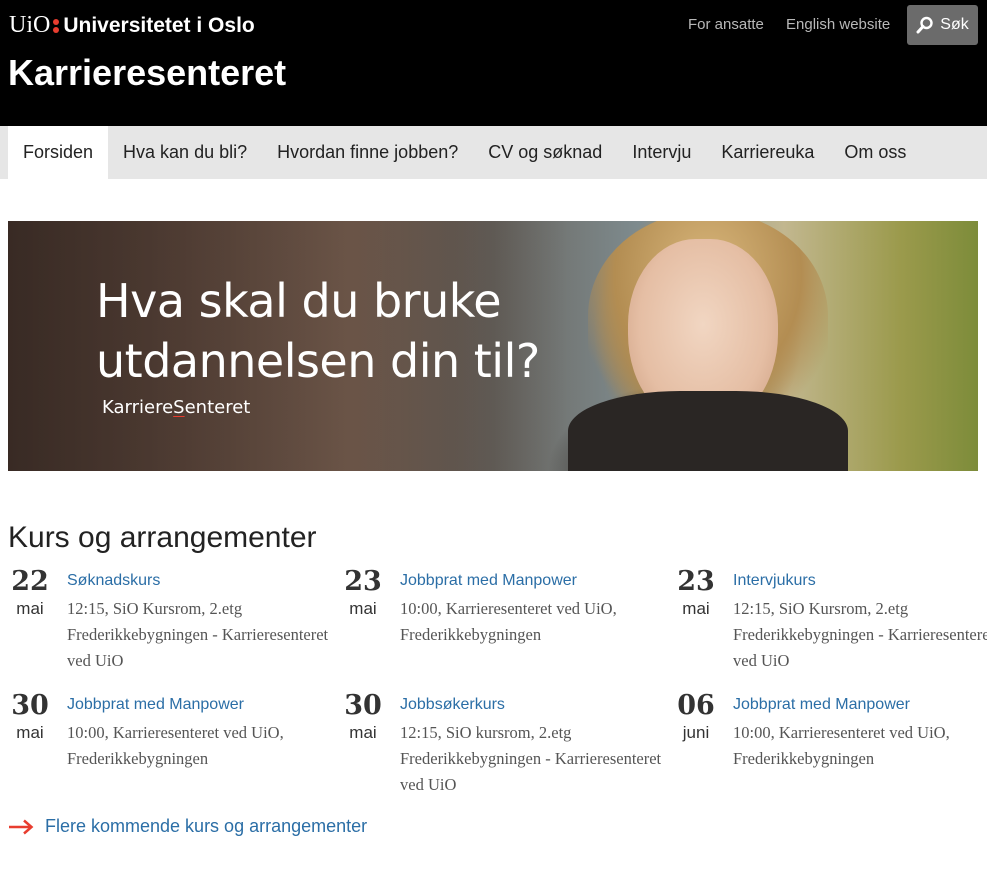 The image size is (987, 876). Describe the element at coordinates (30, 25) in the screenshot. I see `uio-logo-mark: UiO` at that location.